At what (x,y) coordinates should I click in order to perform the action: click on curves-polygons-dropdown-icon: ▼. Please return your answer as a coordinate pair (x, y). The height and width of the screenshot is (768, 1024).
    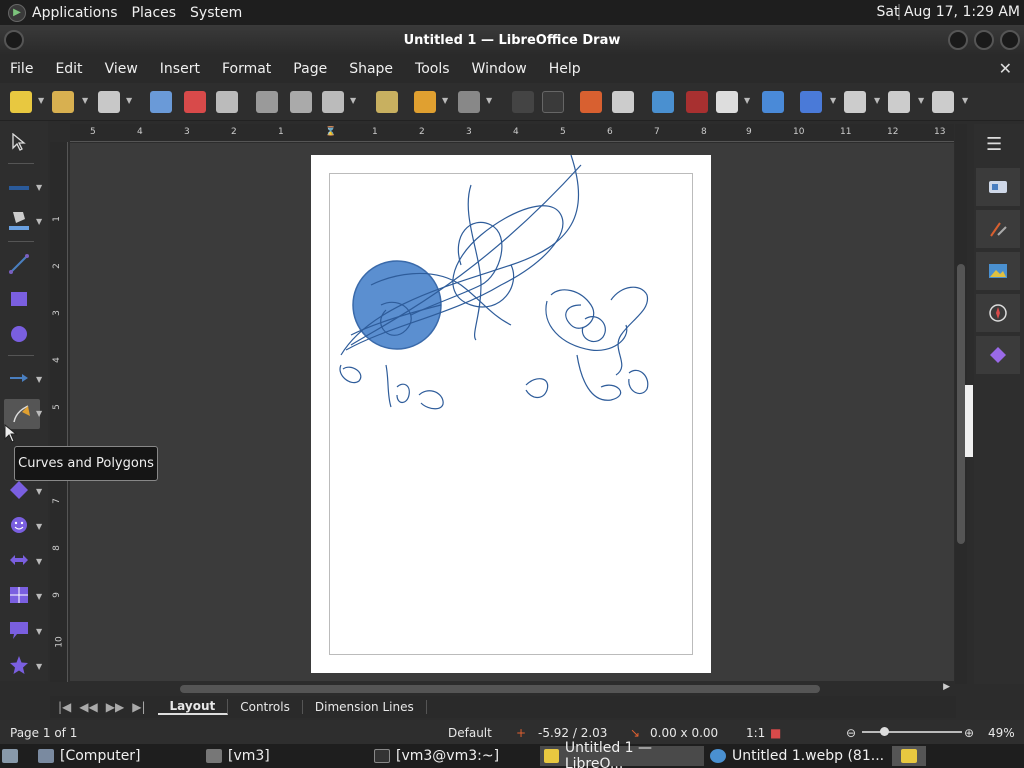
    Looking at the image, I should click on (39, 413).